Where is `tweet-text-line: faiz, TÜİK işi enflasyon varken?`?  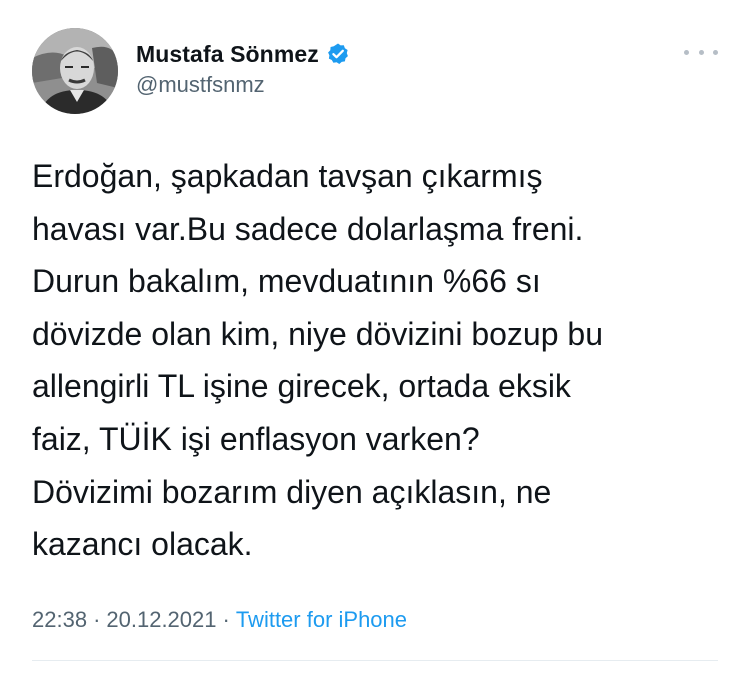 tweet-text-line: faiz, TÜİK işi enflasyon varken? is located at coordinates (256, 438).